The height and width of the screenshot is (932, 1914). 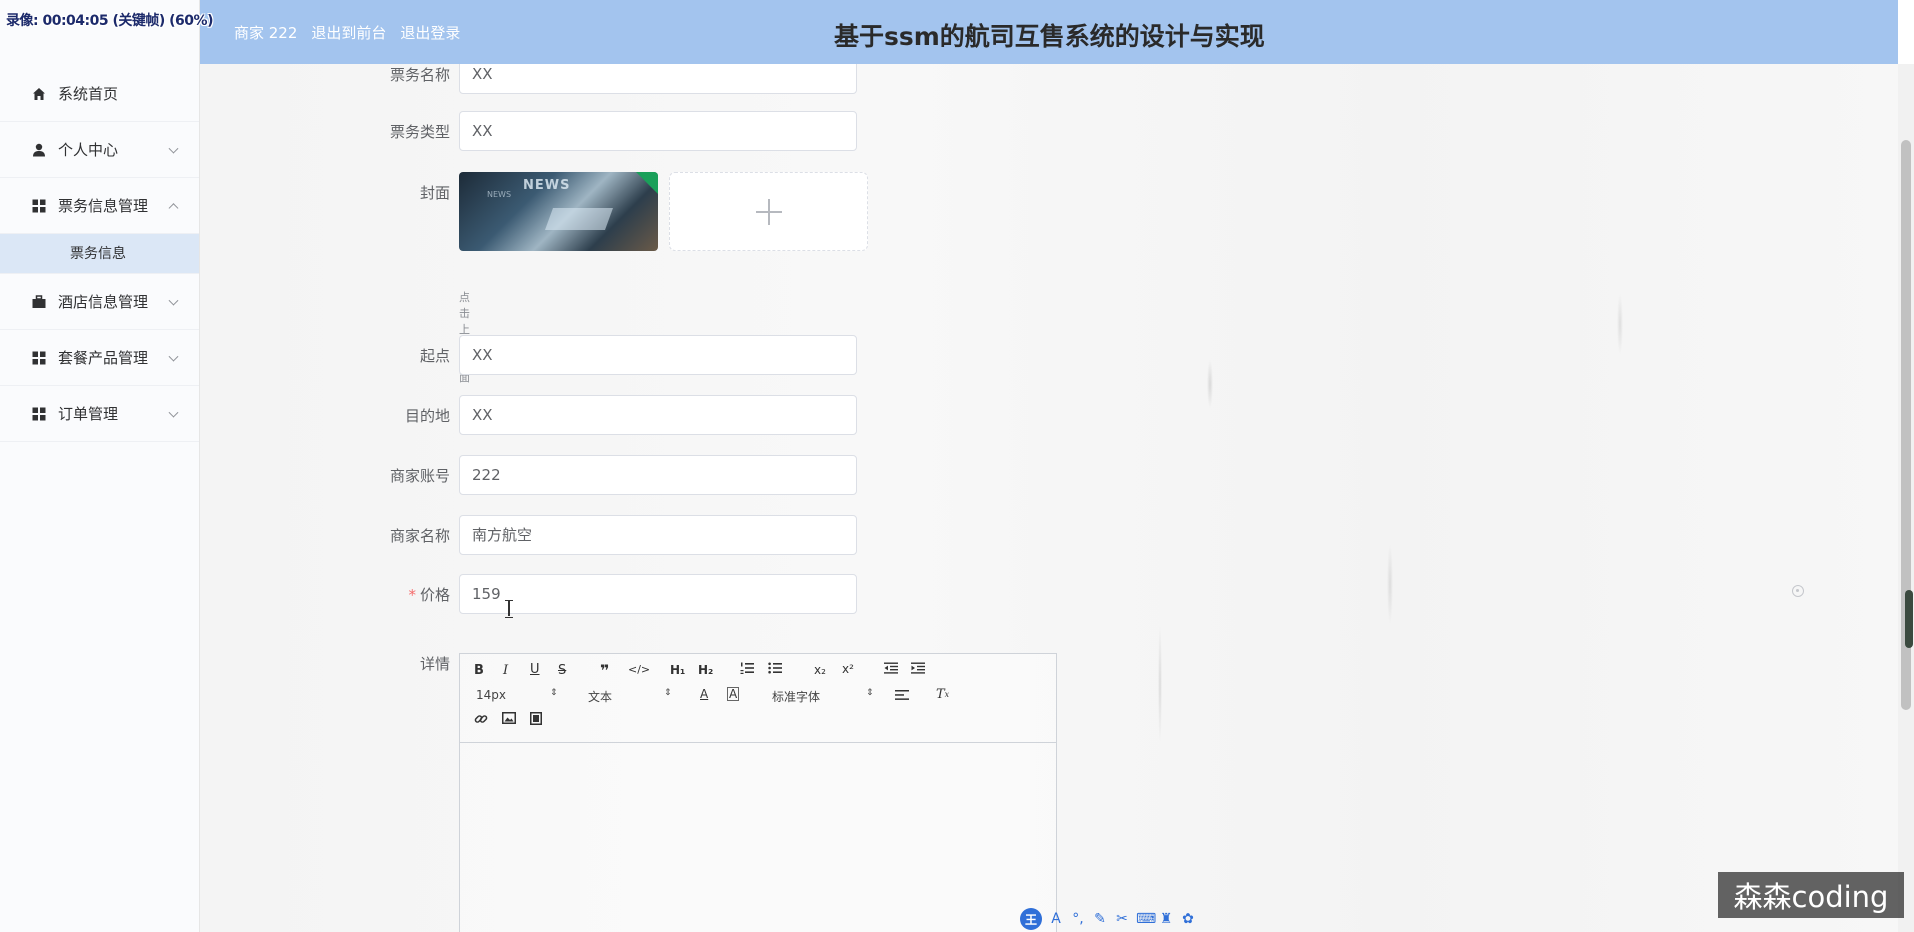 I want to click on heading1-icon: H₁, so click(x=677, y=670).